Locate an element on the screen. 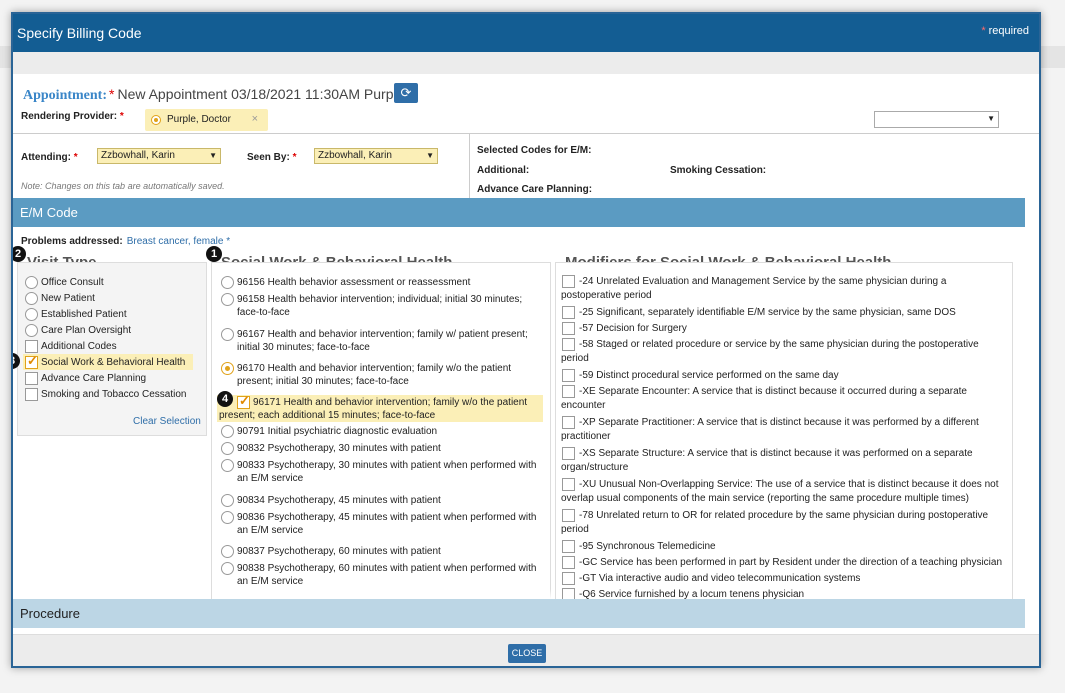 The height and width of the screenshot is (693, 1065). swbh-checkbox is located at coordinates (243, 401).